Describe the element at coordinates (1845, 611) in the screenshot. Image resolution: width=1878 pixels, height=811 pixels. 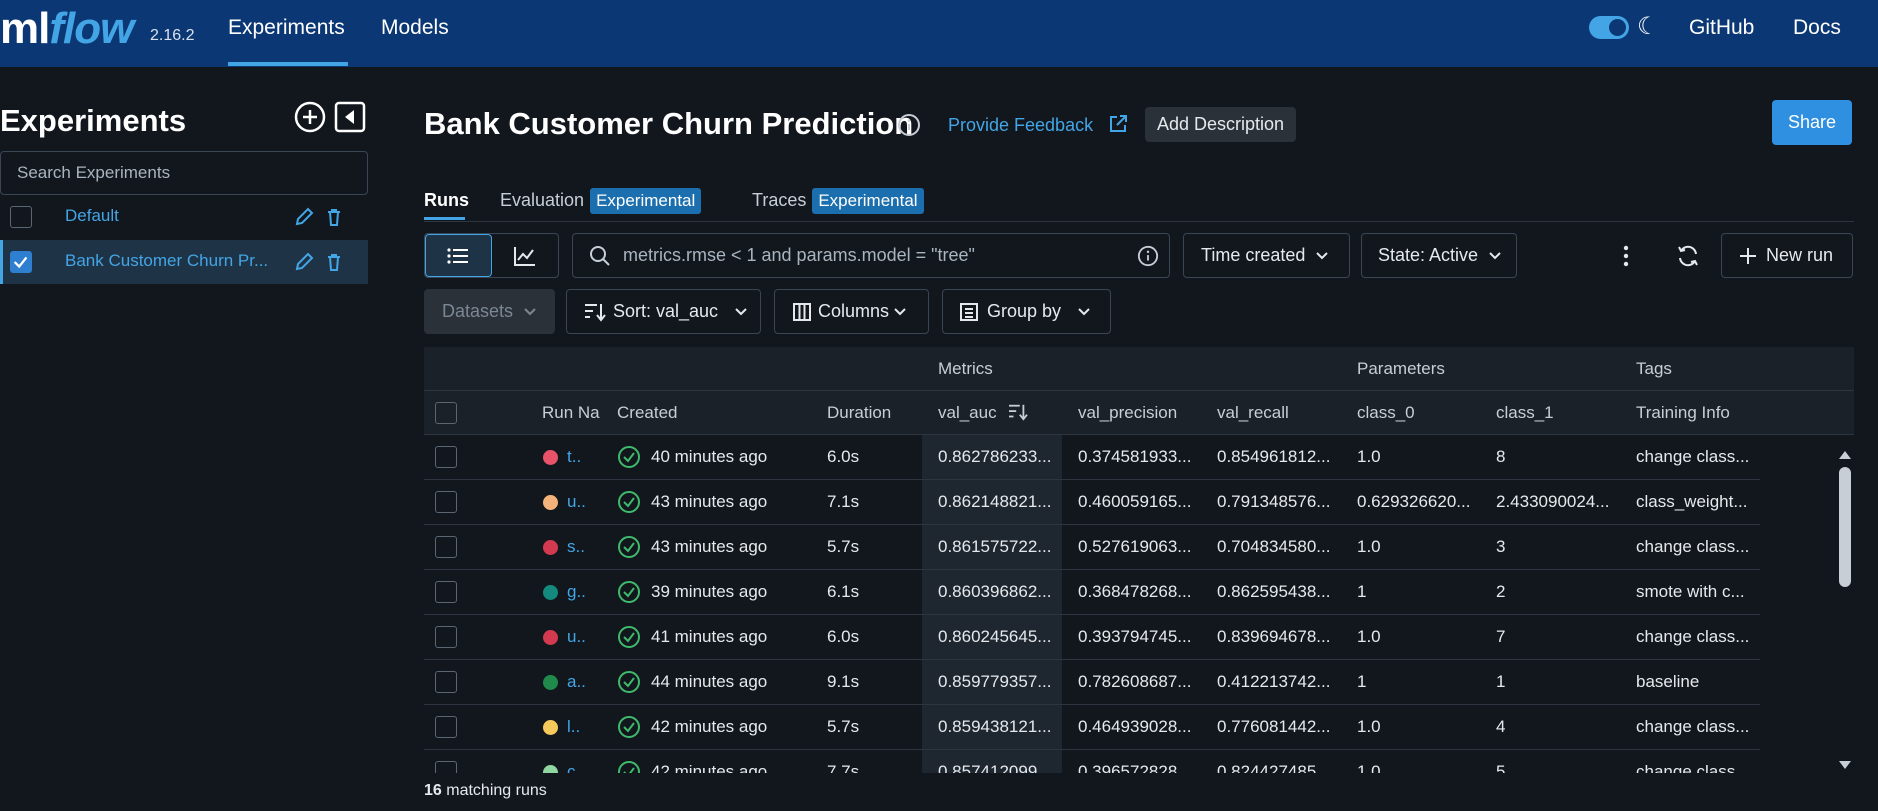
I see `table-scrollbar` at that location.